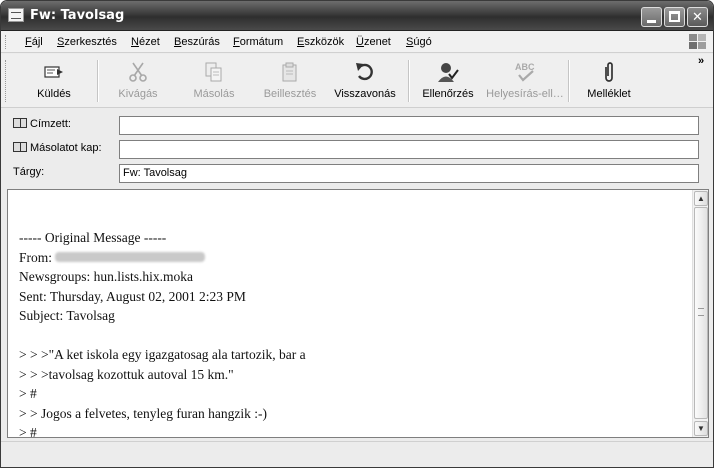  I want to click on close-button: ✕, so click(697, 17).